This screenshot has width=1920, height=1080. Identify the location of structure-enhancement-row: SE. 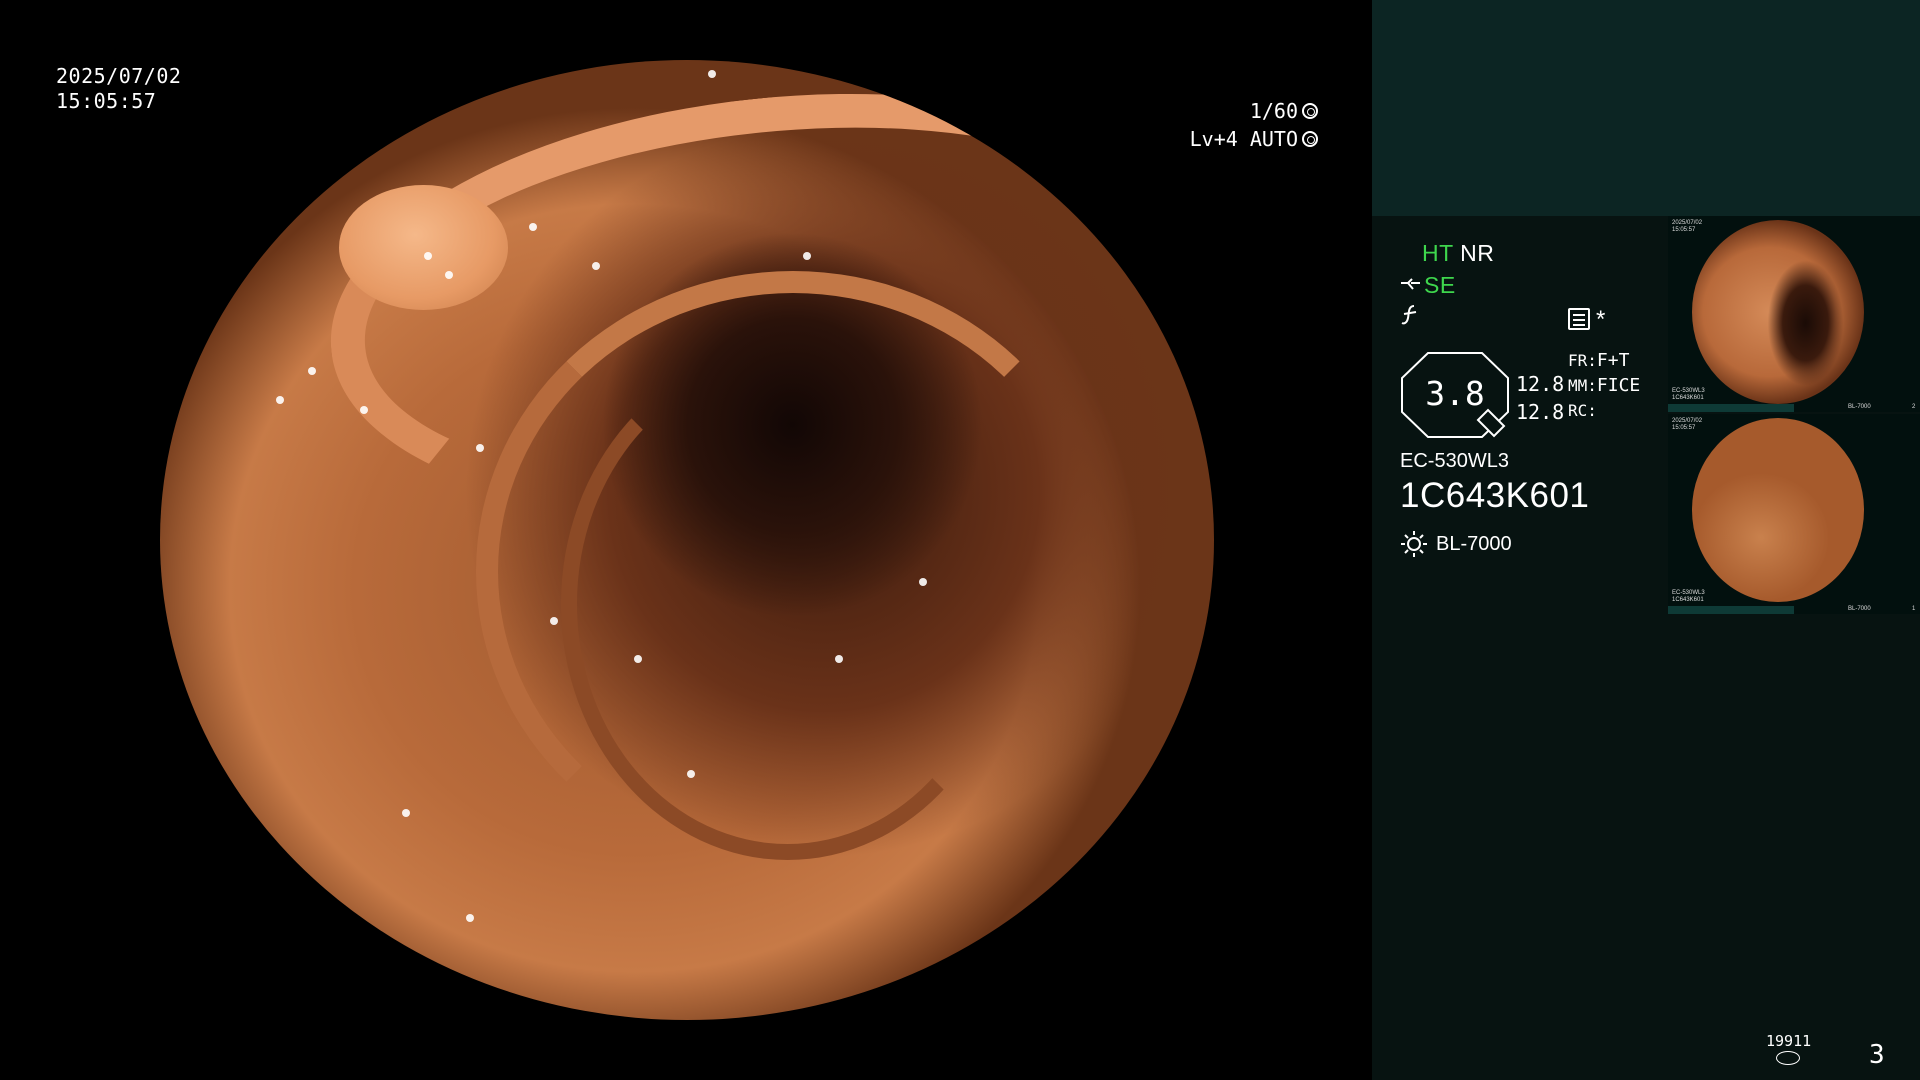
(1428, 285).